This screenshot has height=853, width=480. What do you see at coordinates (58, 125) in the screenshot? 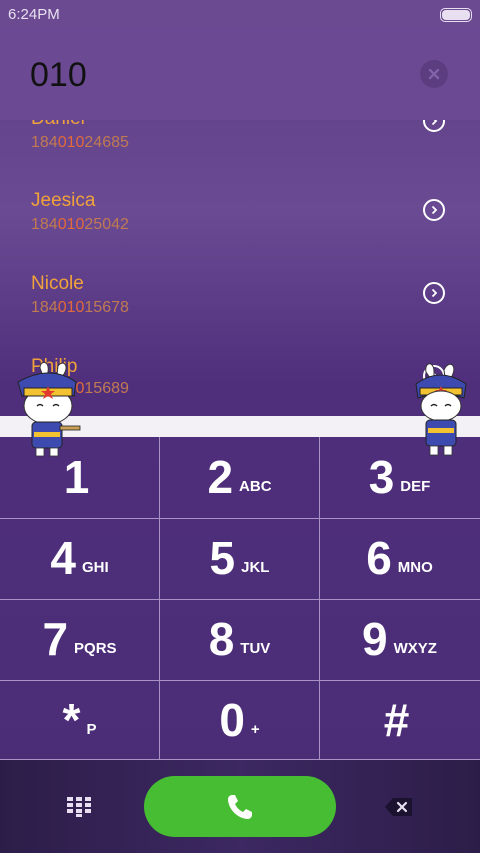
I see `contact-name: Daniel` at bounding box center [58, 125].